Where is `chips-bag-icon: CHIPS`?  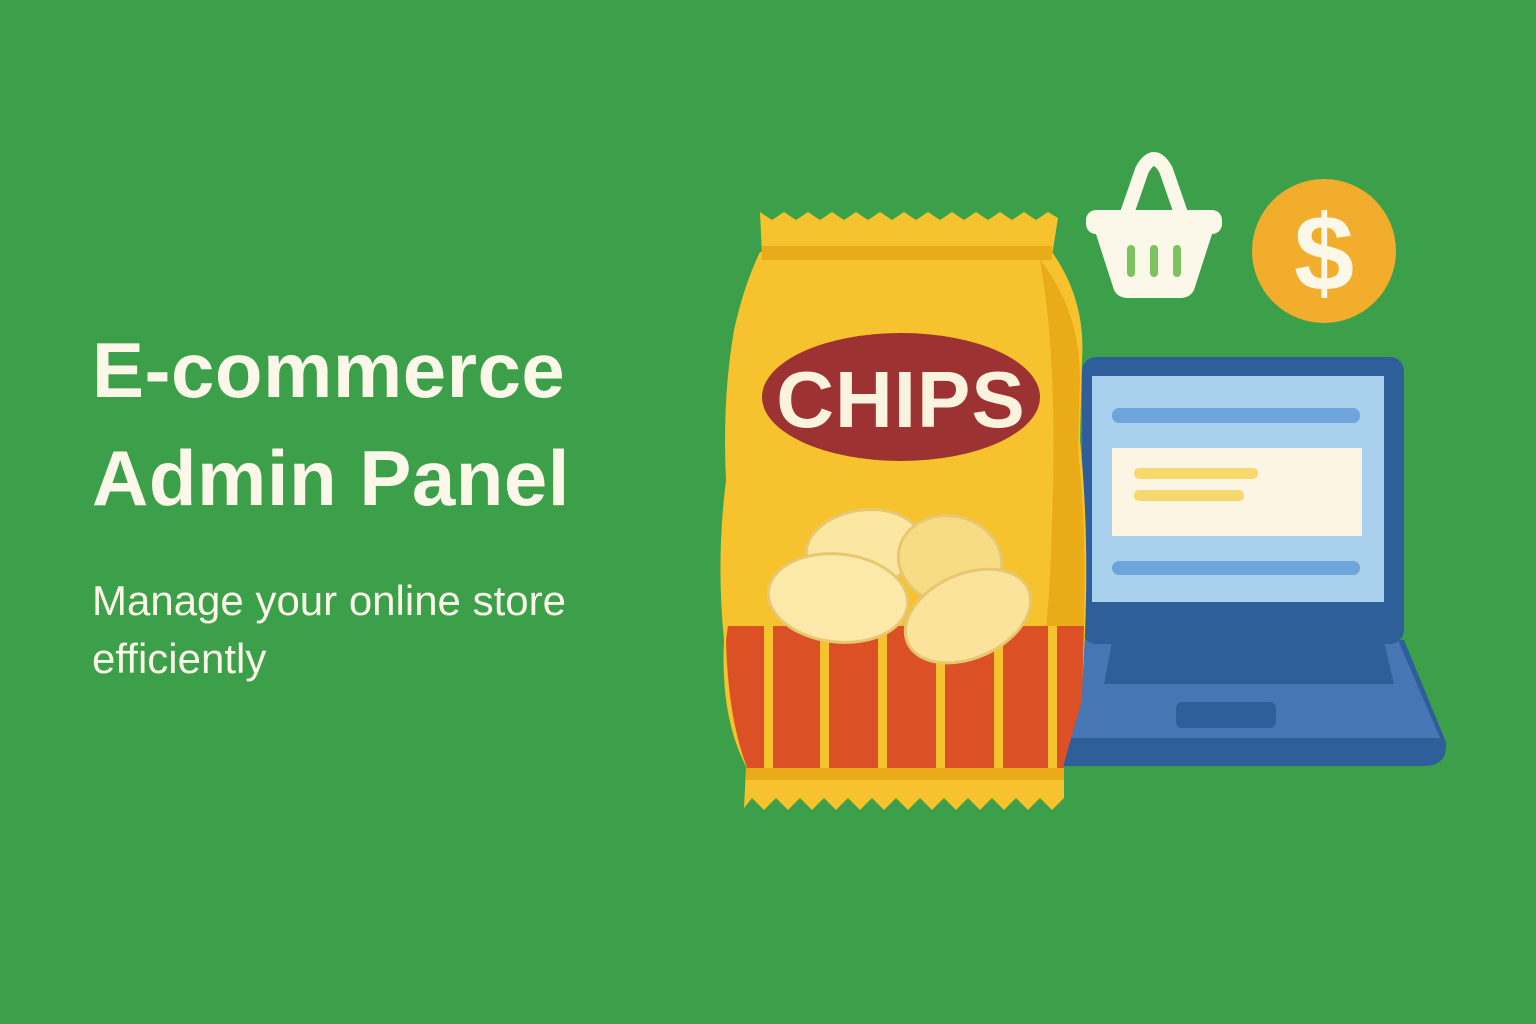
chips-bag-icon: CHIPS is located at coordinates (903, 511).